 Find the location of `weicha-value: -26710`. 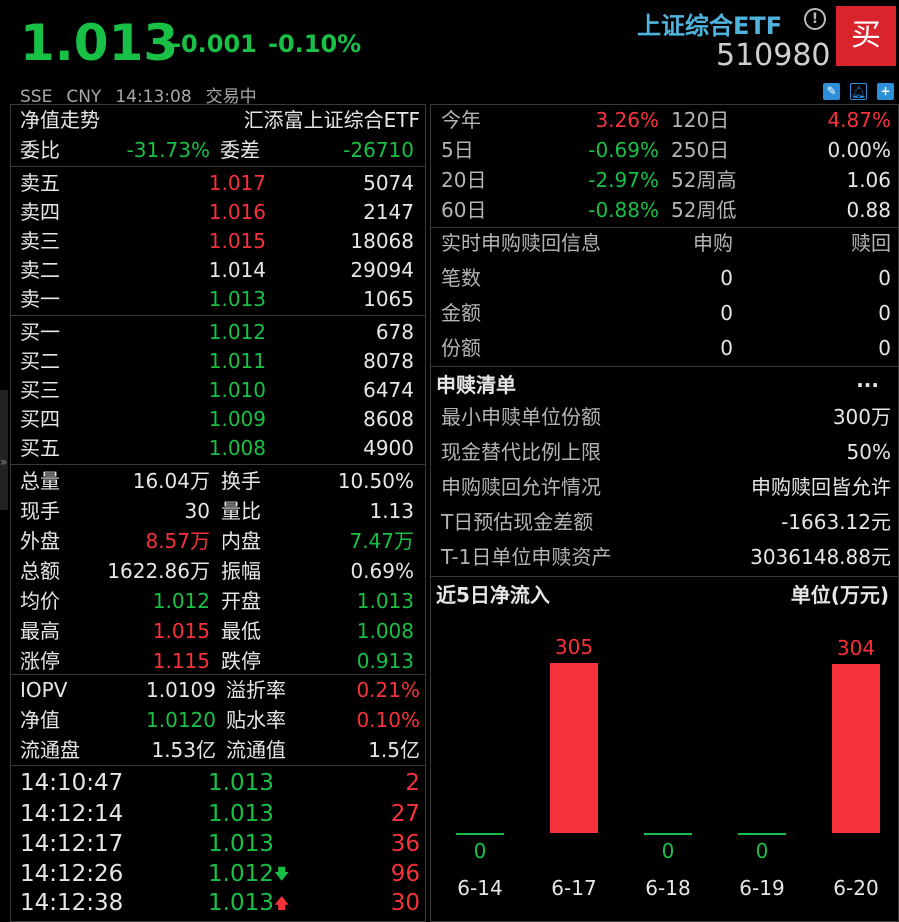

weicha-value: -26710 is located at coordinates (378, 150).